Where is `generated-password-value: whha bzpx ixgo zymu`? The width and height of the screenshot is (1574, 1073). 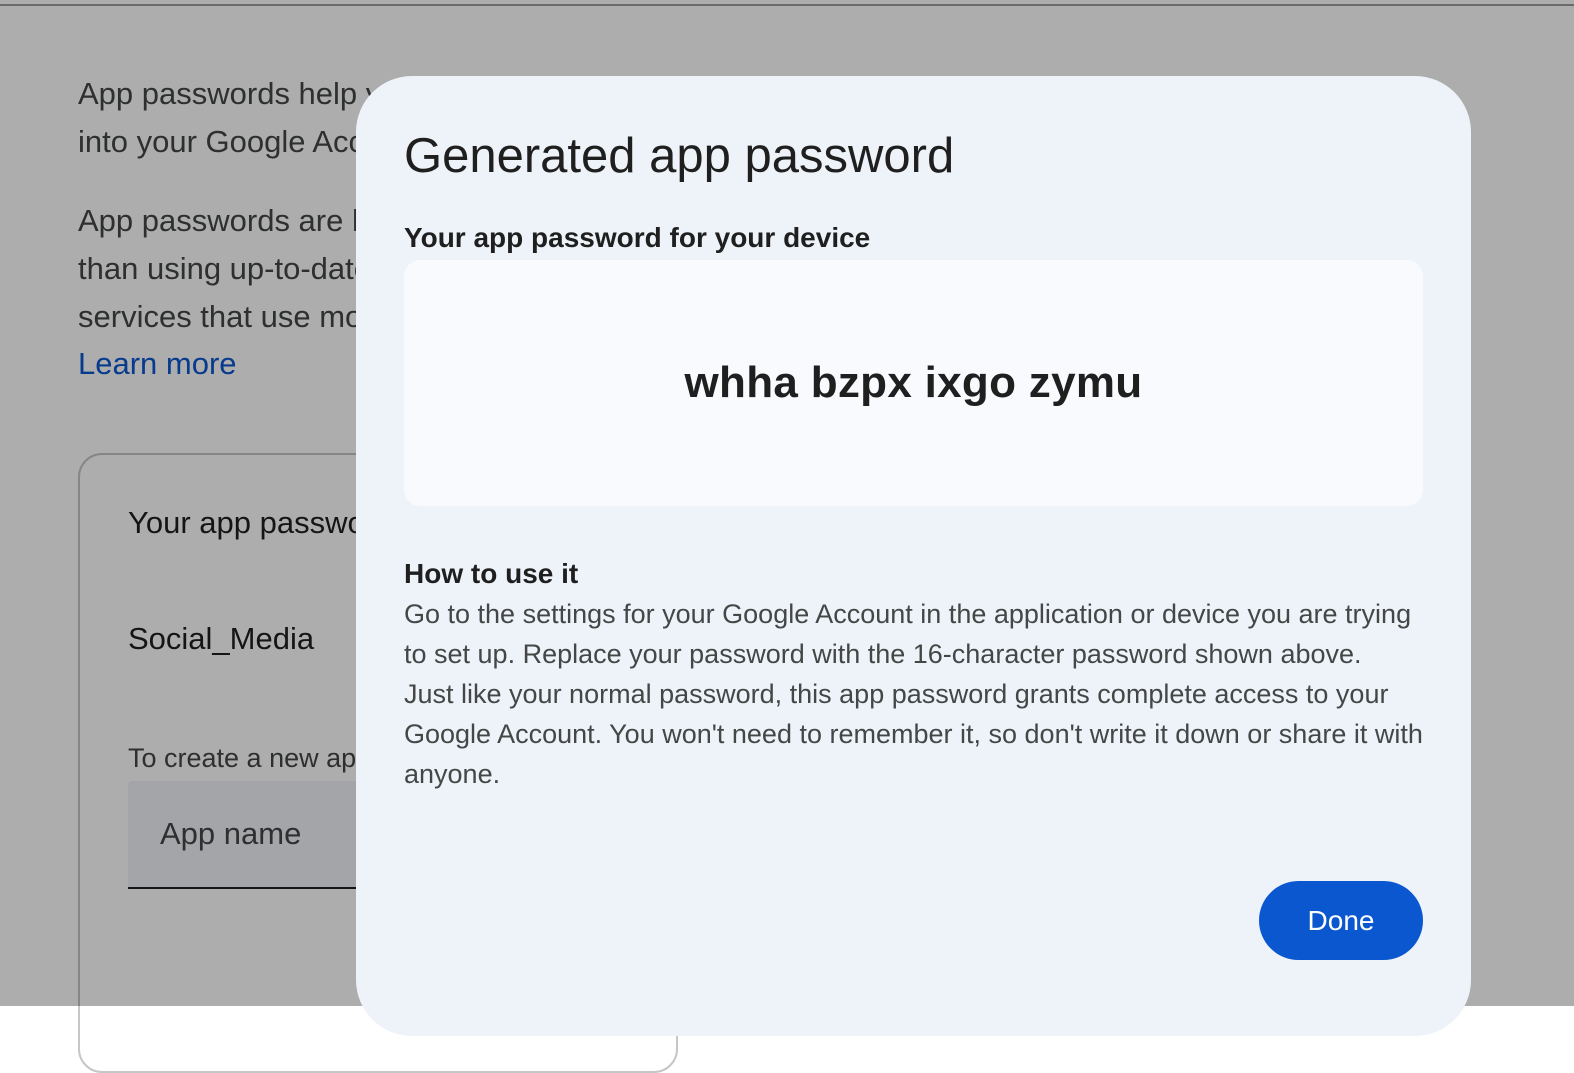 generated-password-value: whha bzpx ixgo zymu is located at coordinates (914, 383).